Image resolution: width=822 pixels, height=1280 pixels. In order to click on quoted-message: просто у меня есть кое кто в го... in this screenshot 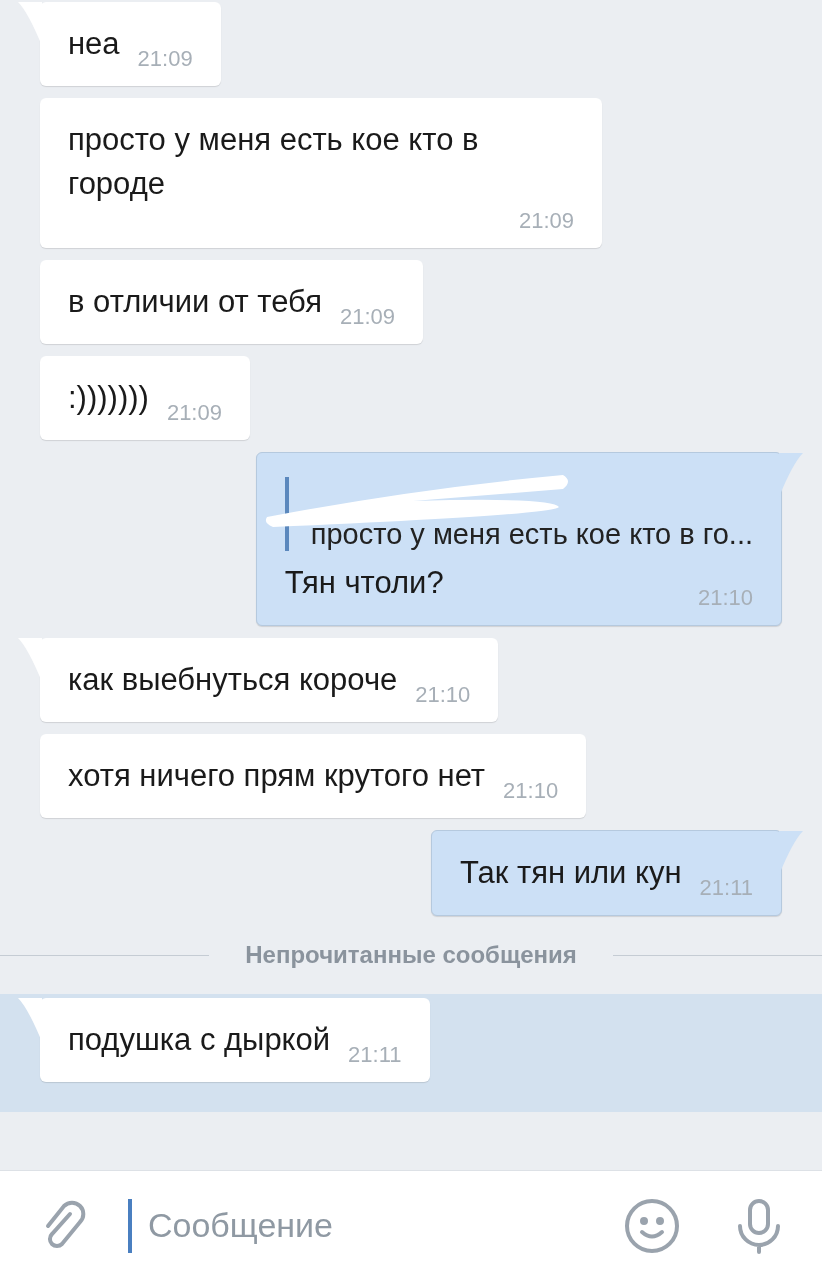, I will do `click(531, 534)`.